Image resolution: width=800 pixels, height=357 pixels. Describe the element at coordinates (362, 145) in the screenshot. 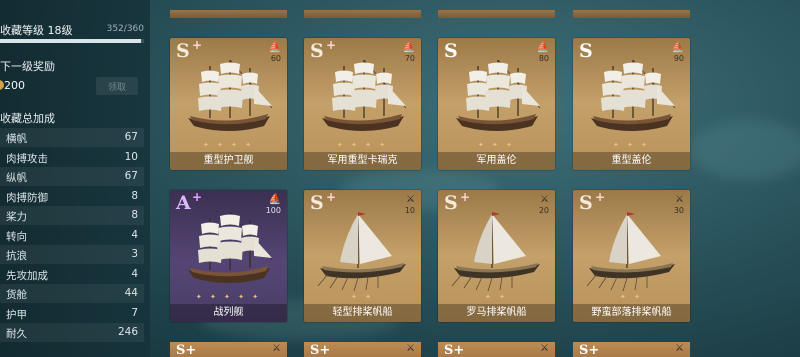

I see `card-stars: ✦ ✦ ✦ ✦` at that location.